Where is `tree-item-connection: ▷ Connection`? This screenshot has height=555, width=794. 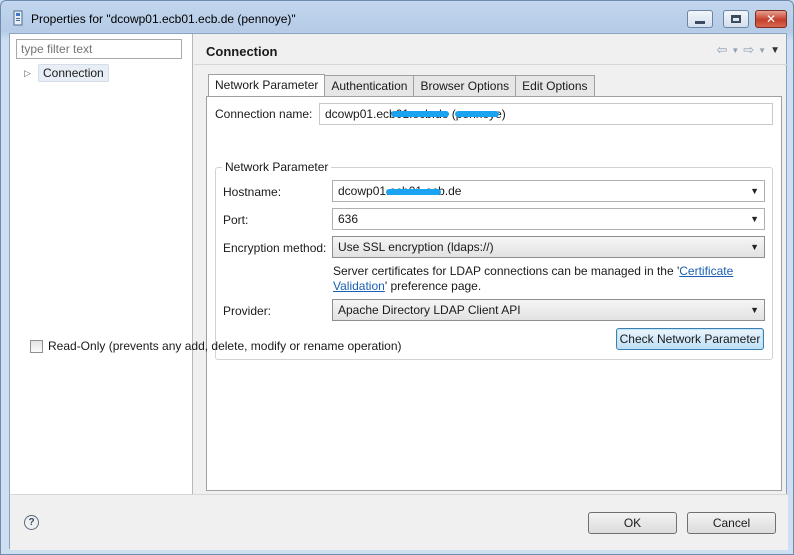
tree-item-connection: ▷ Connection is located at coordinates (66, 73).